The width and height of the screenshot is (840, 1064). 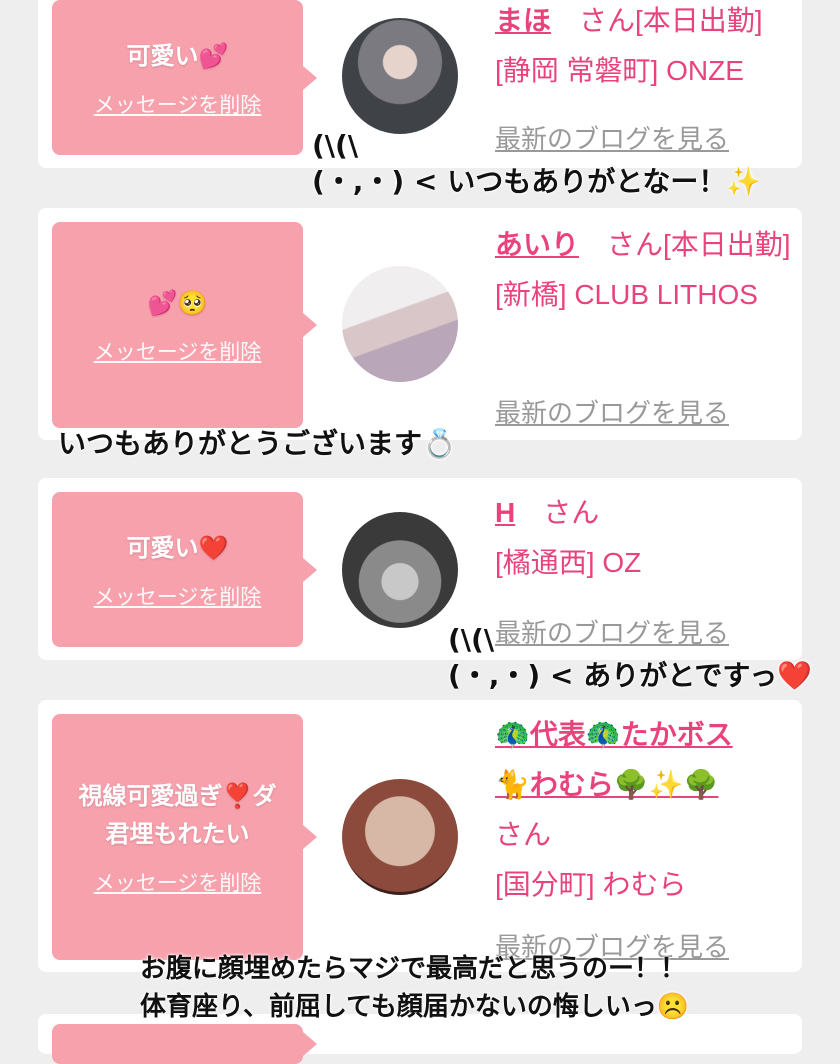 I want to click on overlay-caption-line: (・,・) < いつもありがとなー！✨, so click(x=537, y=181).